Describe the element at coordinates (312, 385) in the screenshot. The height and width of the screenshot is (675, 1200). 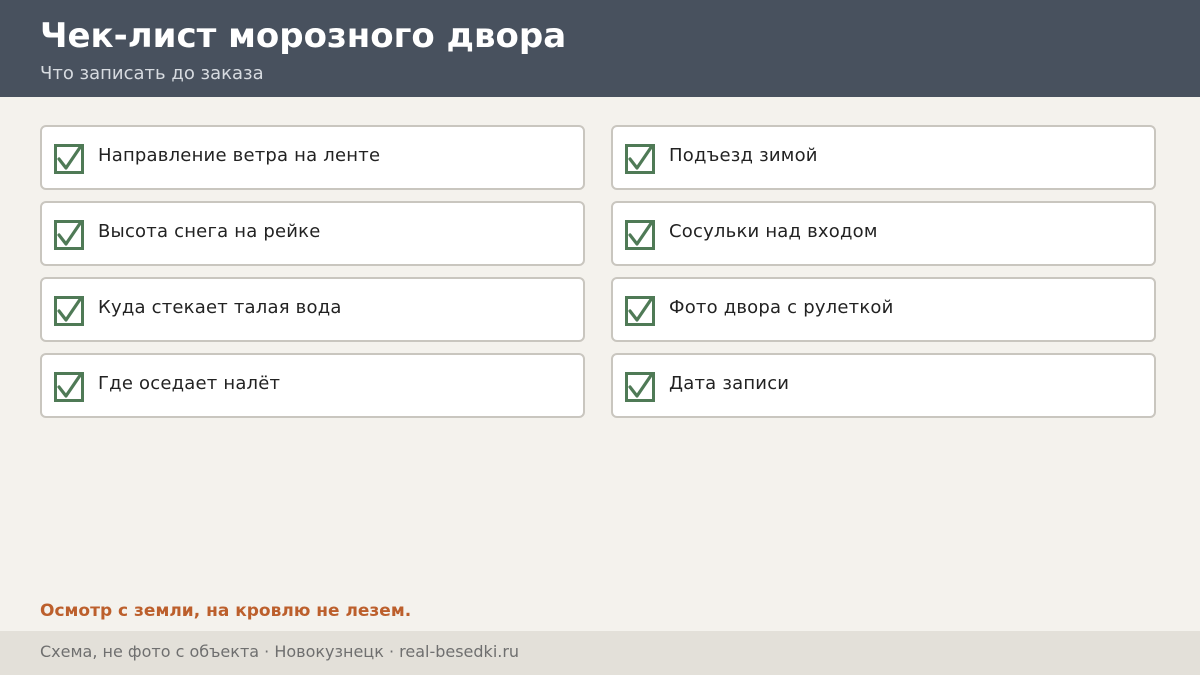
I see `checklist-item: Где оседает налёт` at that location.